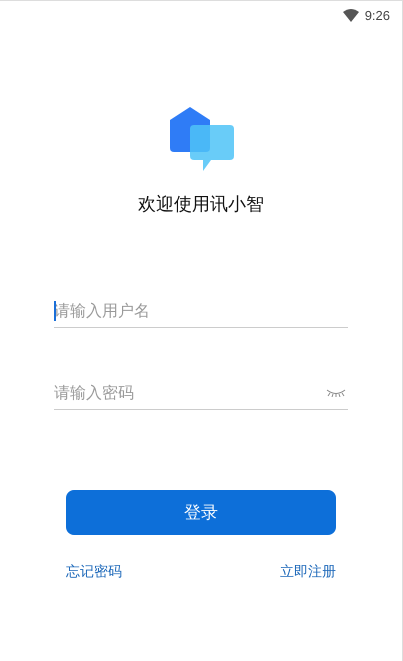 This screenshot has width=403, height=661. I want to click on login-button: 登录, so click(201, 512).